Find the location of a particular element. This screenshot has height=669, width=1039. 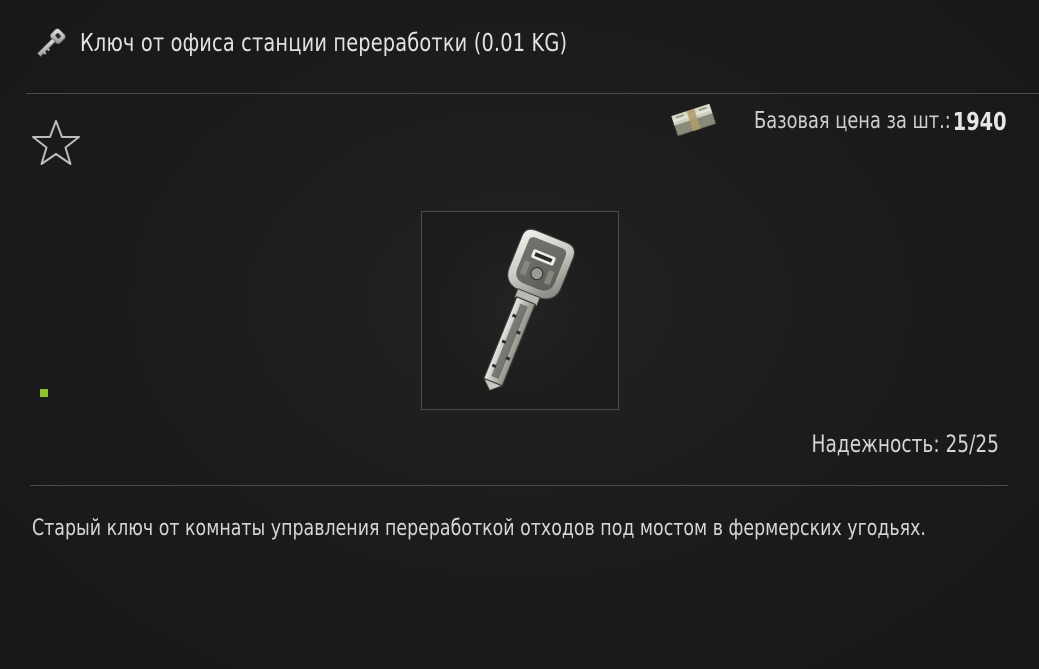

price-label: Базовая цена за шт.: is located at coordinates (852, 121).